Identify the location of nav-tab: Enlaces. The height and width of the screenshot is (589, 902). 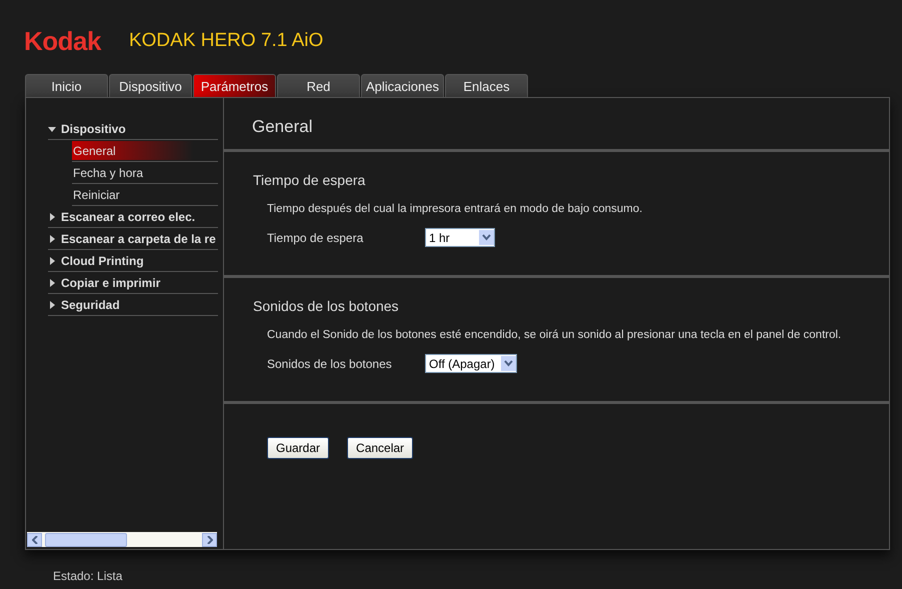
(486, 85).